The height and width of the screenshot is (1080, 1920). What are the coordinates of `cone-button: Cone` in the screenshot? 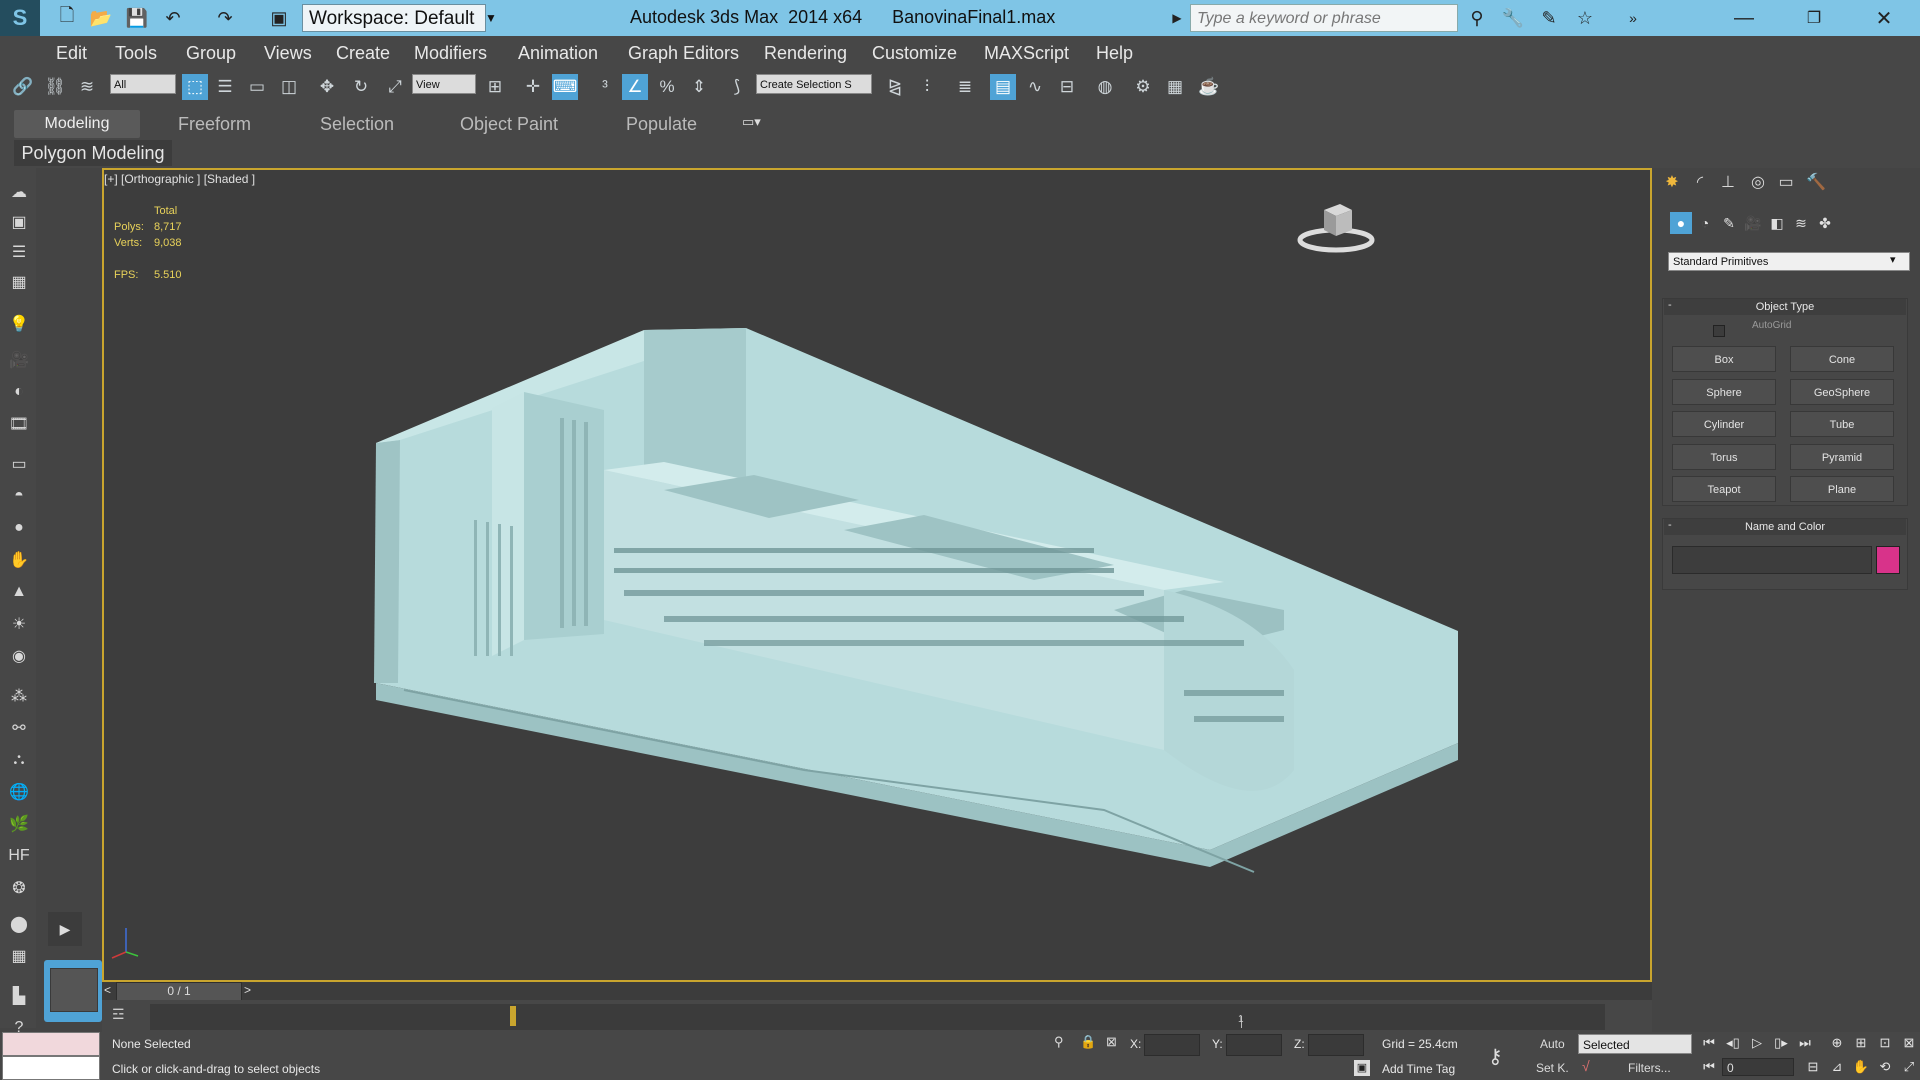 It's located at (1842, 359).